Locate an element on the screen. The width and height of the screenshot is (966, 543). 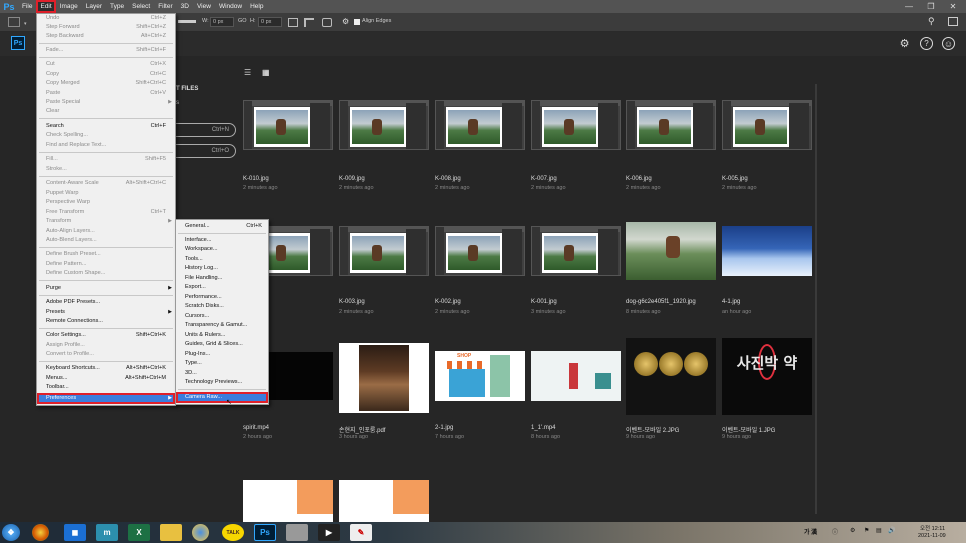
menu-item-undo: Undo Ctrl+Z is located at coordinates (106, 18).